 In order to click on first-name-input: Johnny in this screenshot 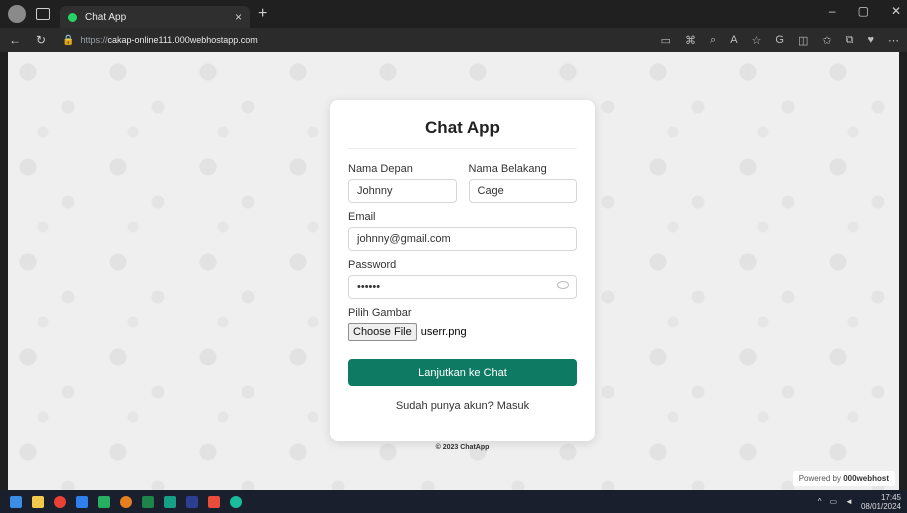, I will do `click(402, 191)`.